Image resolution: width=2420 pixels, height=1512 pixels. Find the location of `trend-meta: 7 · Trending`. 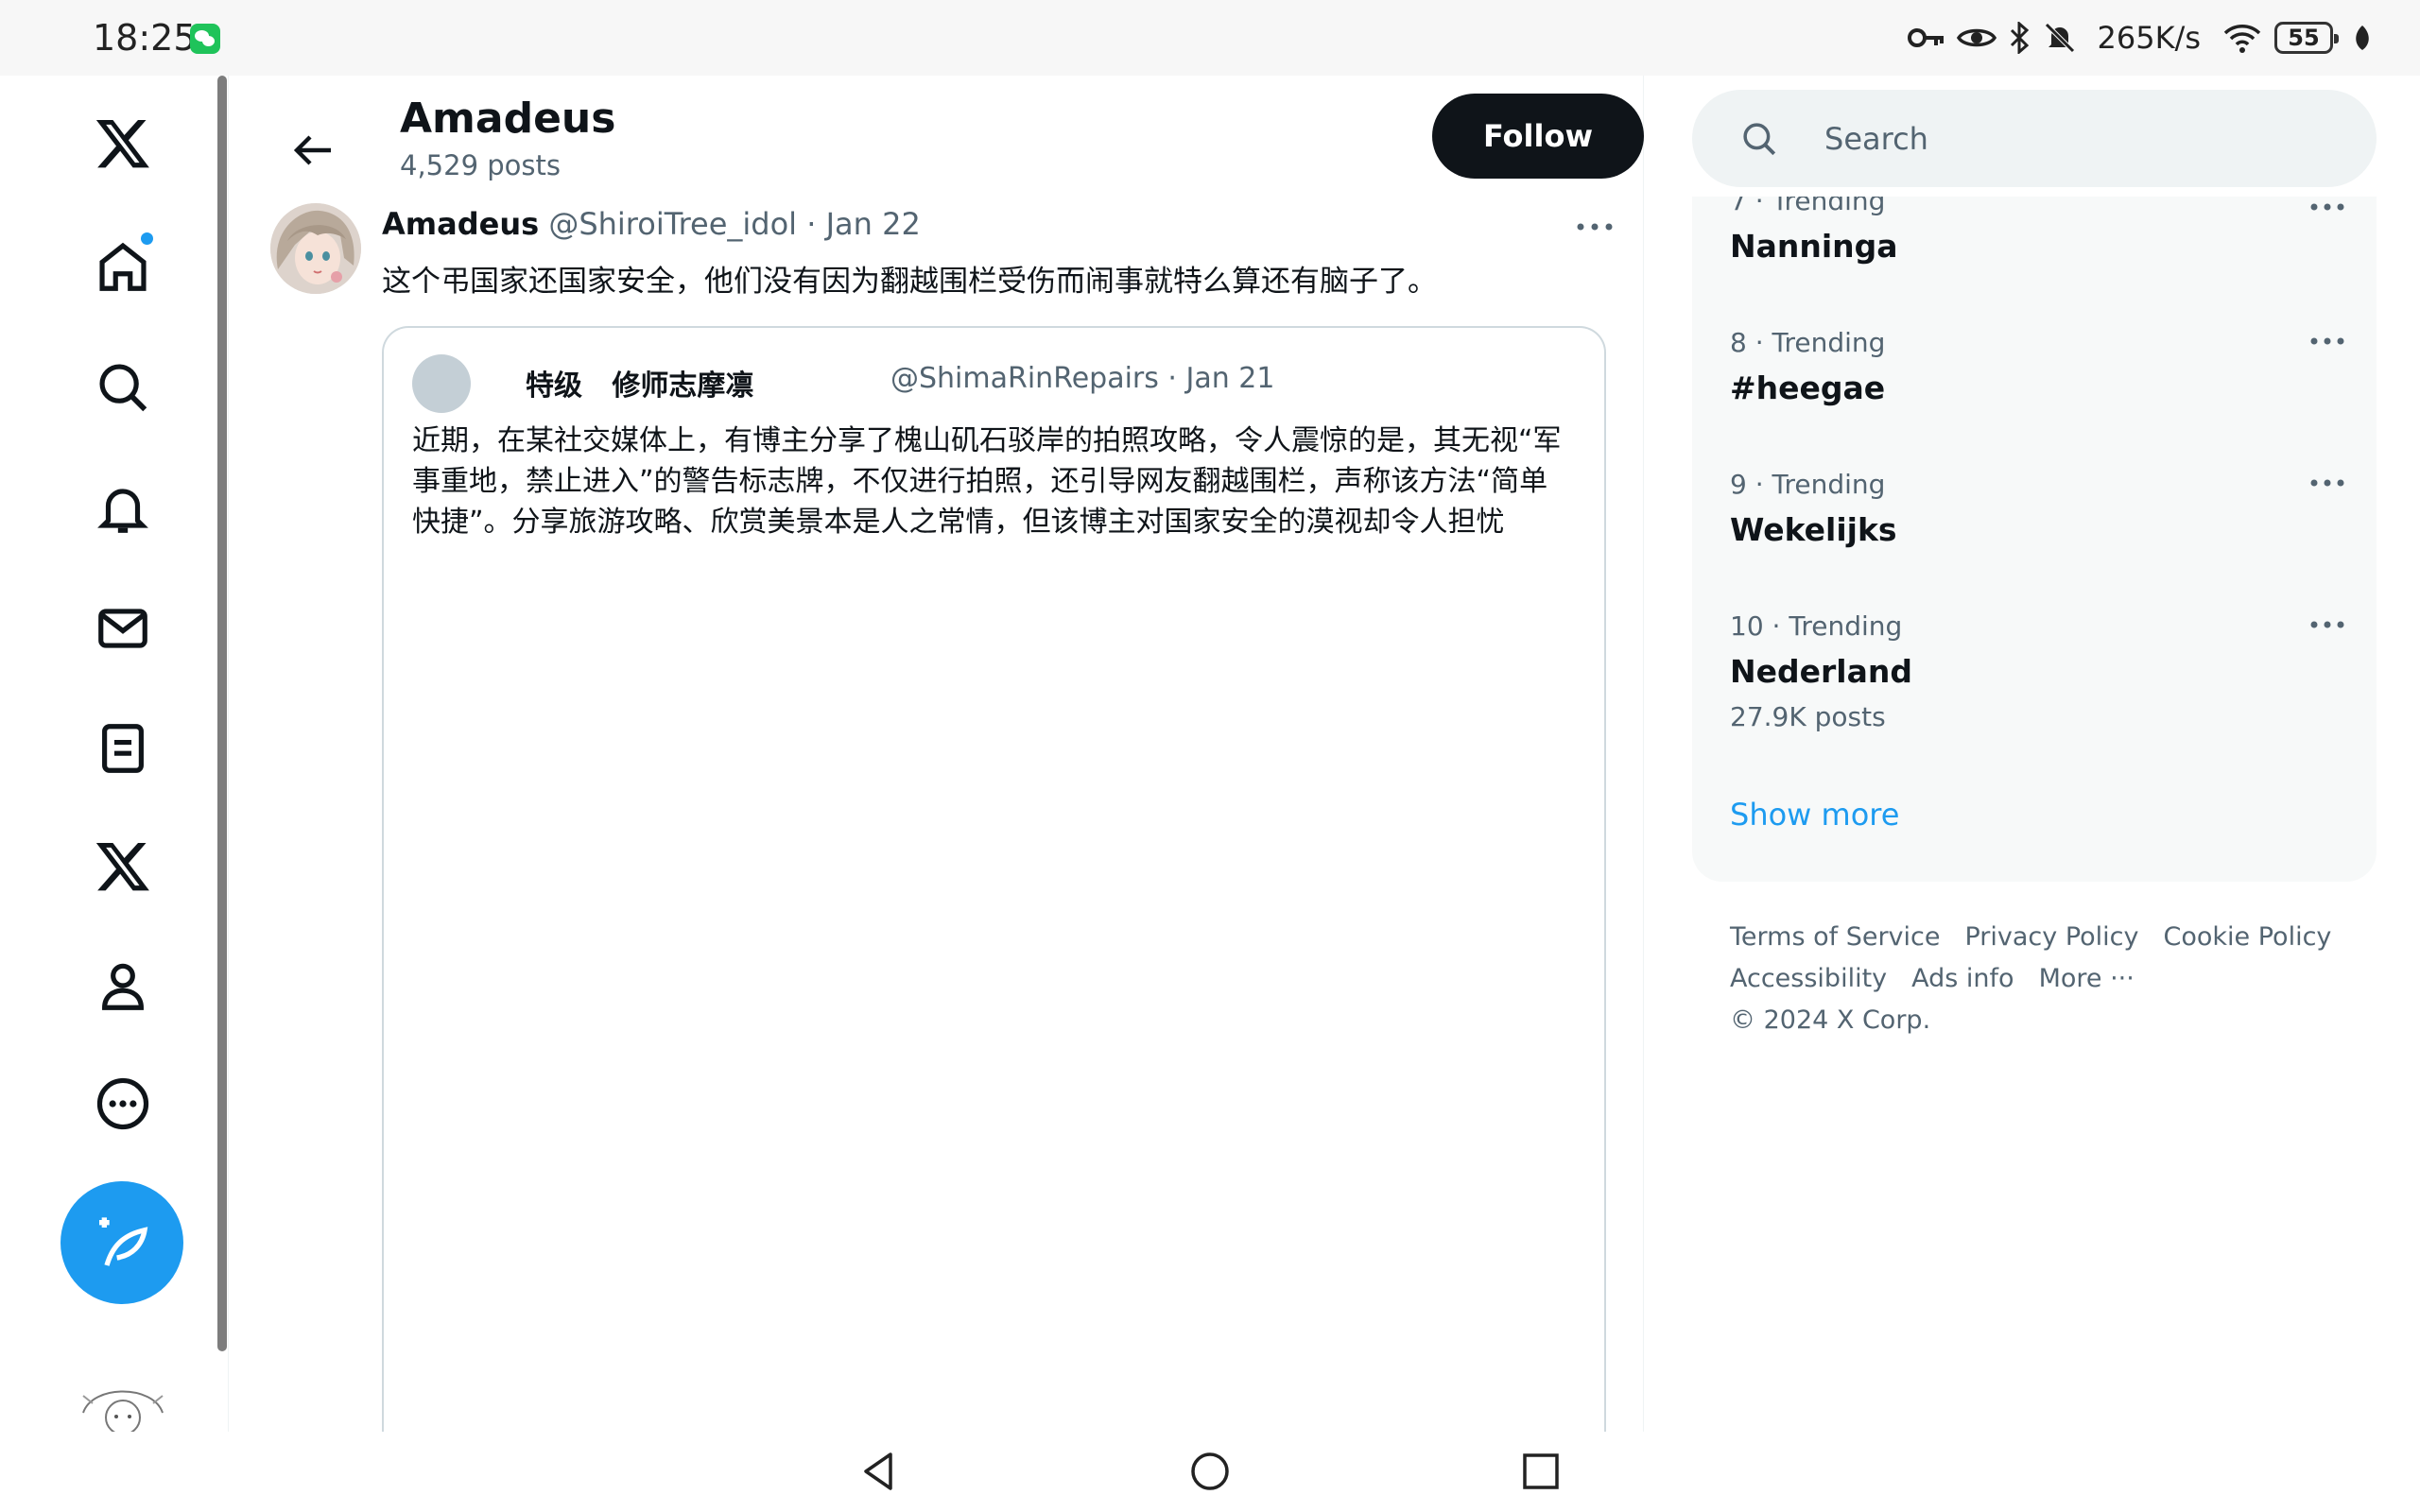

trend-meta: 7 · Trending is located at coordinates (1808, 206).